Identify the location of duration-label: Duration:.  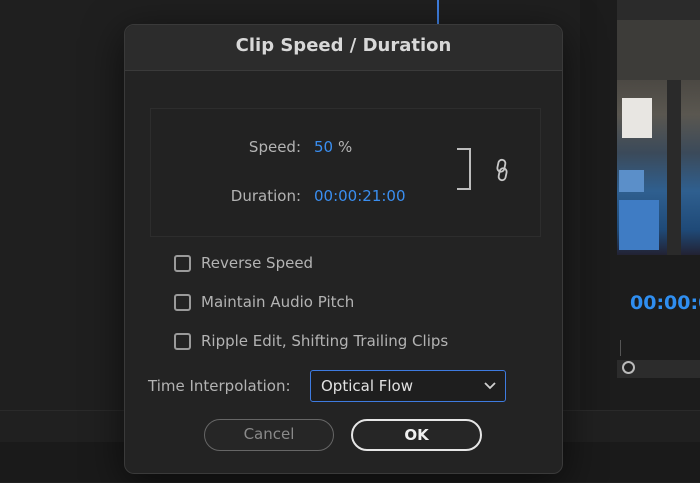
(265, 196).